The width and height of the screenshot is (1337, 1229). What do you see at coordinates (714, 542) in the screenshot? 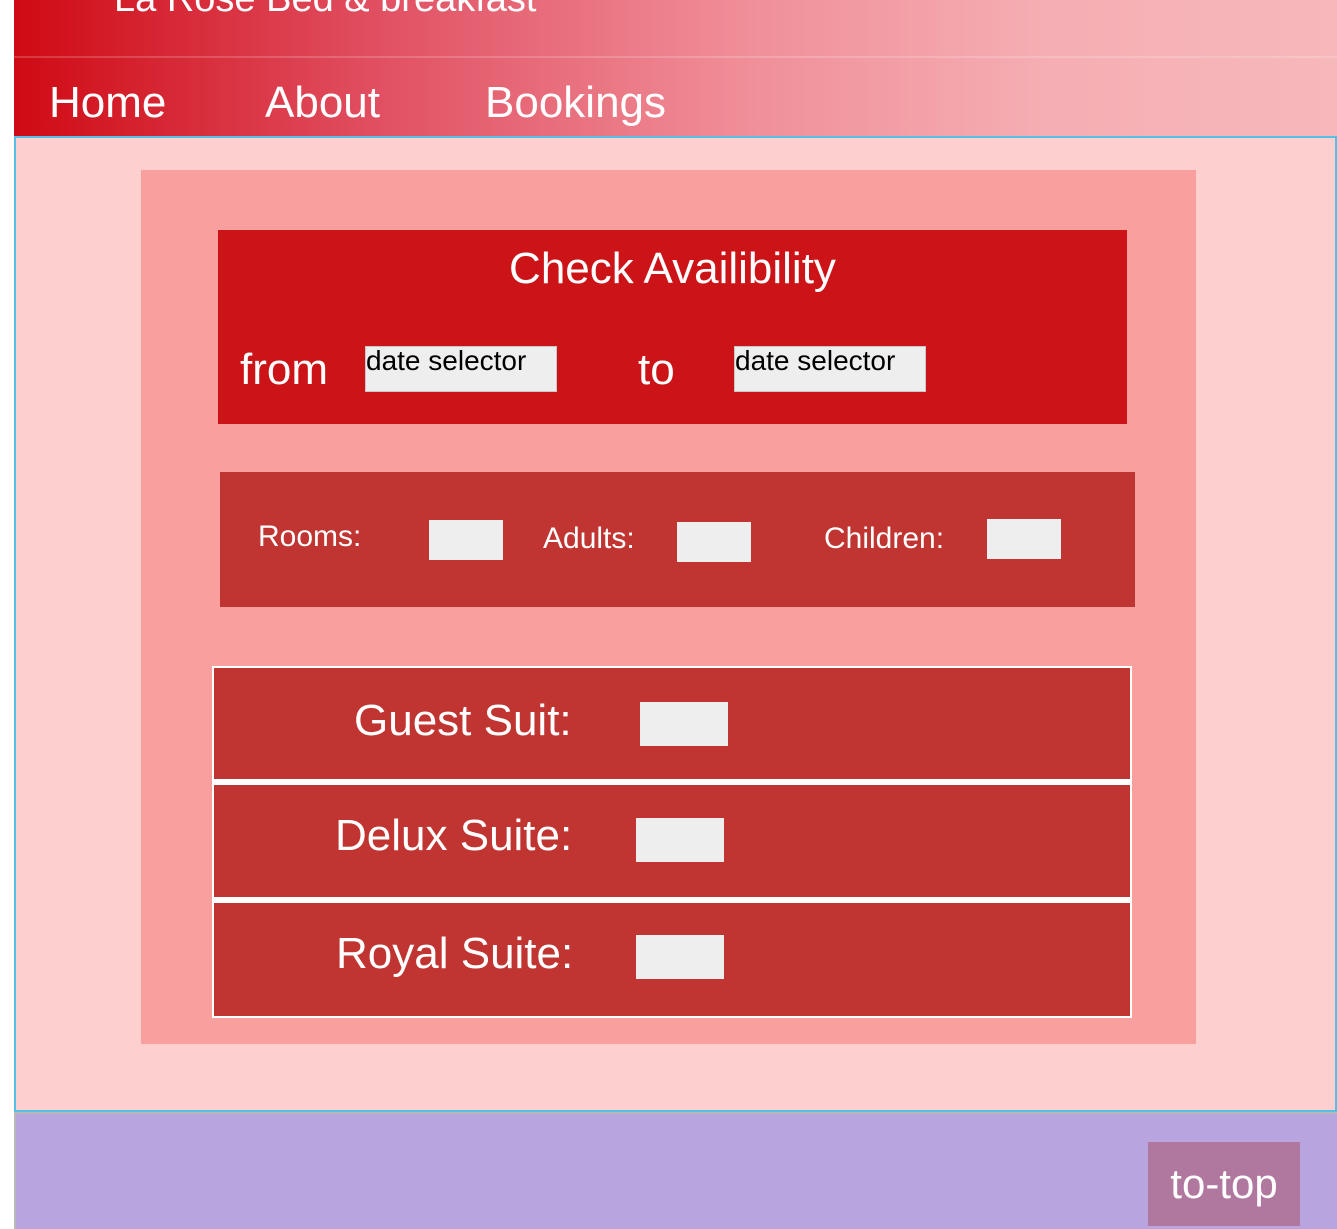
I see `adults-input` at bounding box center [714, 542].